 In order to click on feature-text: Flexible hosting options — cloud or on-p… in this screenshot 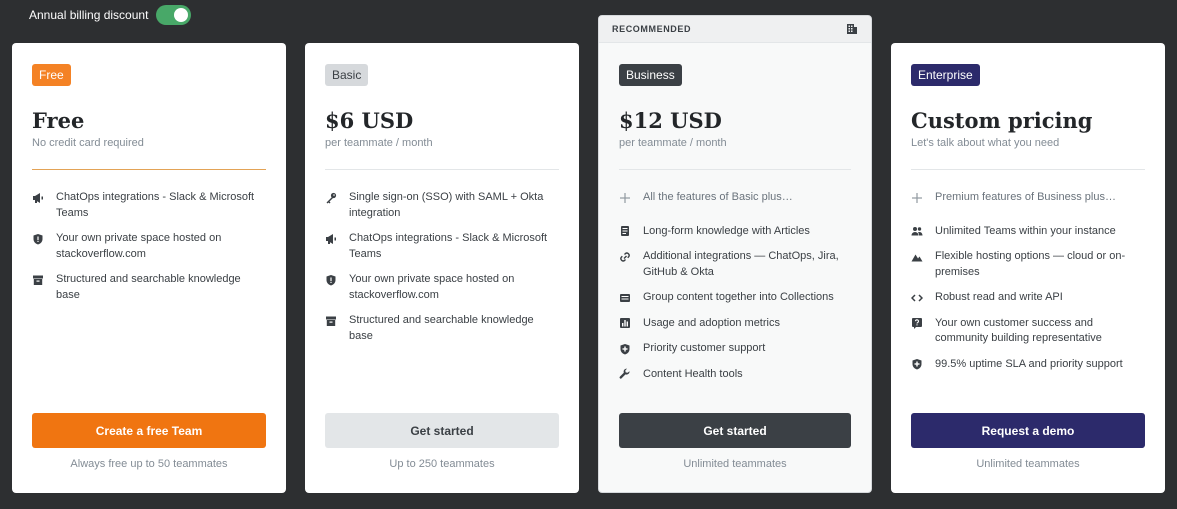, I will do `click(1030, 264)`.